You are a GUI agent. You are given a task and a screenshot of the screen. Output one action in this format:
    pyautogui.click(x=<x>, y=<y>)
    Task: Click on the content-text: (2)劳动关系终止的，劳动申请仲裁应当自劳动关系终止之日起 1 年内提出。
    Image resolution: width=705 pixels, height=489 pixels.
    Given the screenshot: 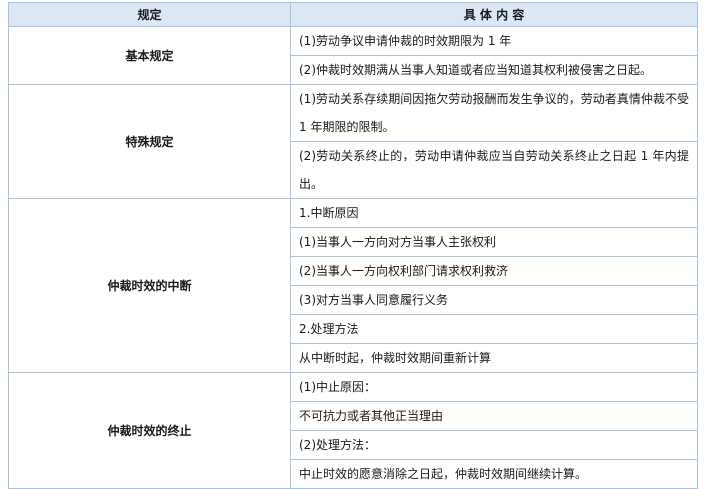 What is the action you would take?
    pyautogui.click(x=494, y=170)
    